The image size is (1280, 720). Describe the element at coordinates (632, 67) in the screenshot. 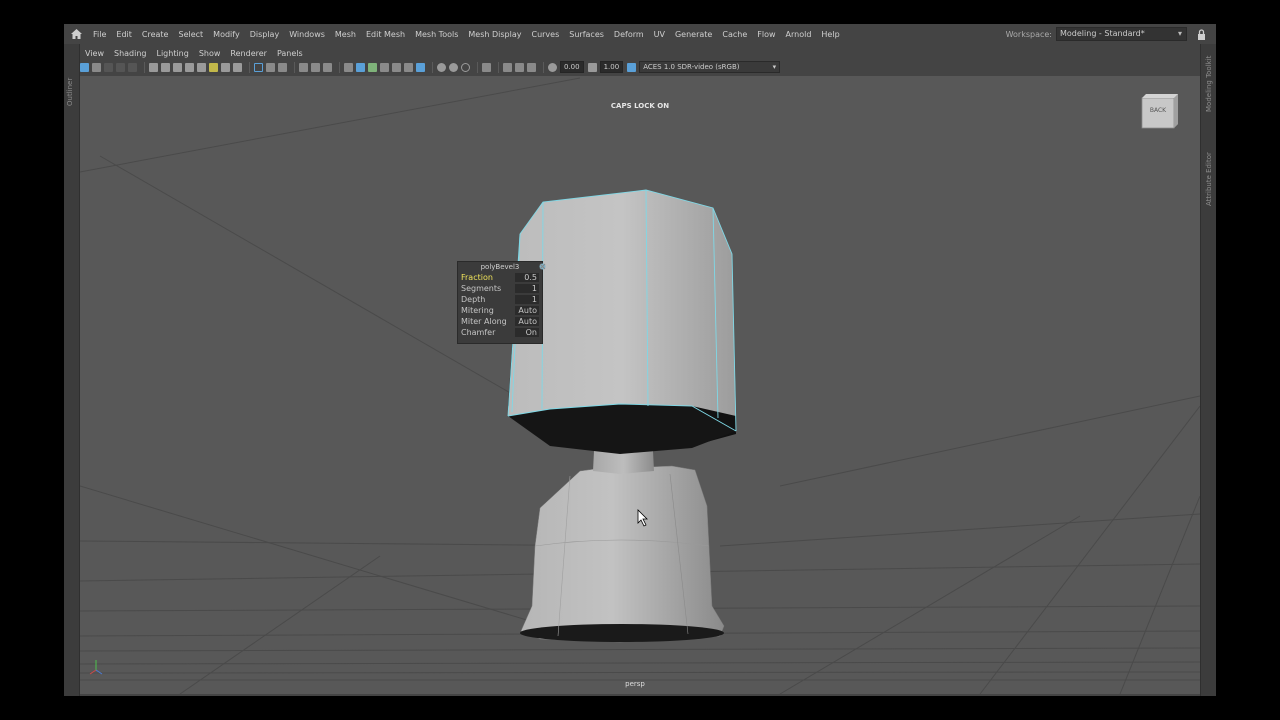

I see `color-management-icon` at that location.